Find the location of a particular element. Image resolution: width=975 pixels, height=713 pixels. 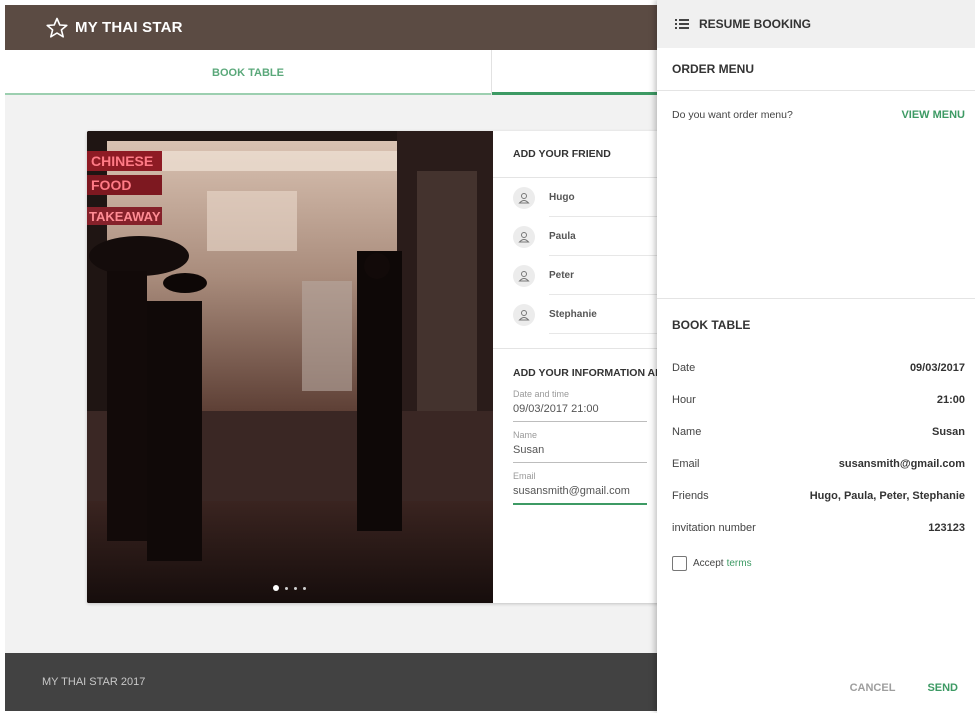

email-label: Email is located at coordinates (524, 476).